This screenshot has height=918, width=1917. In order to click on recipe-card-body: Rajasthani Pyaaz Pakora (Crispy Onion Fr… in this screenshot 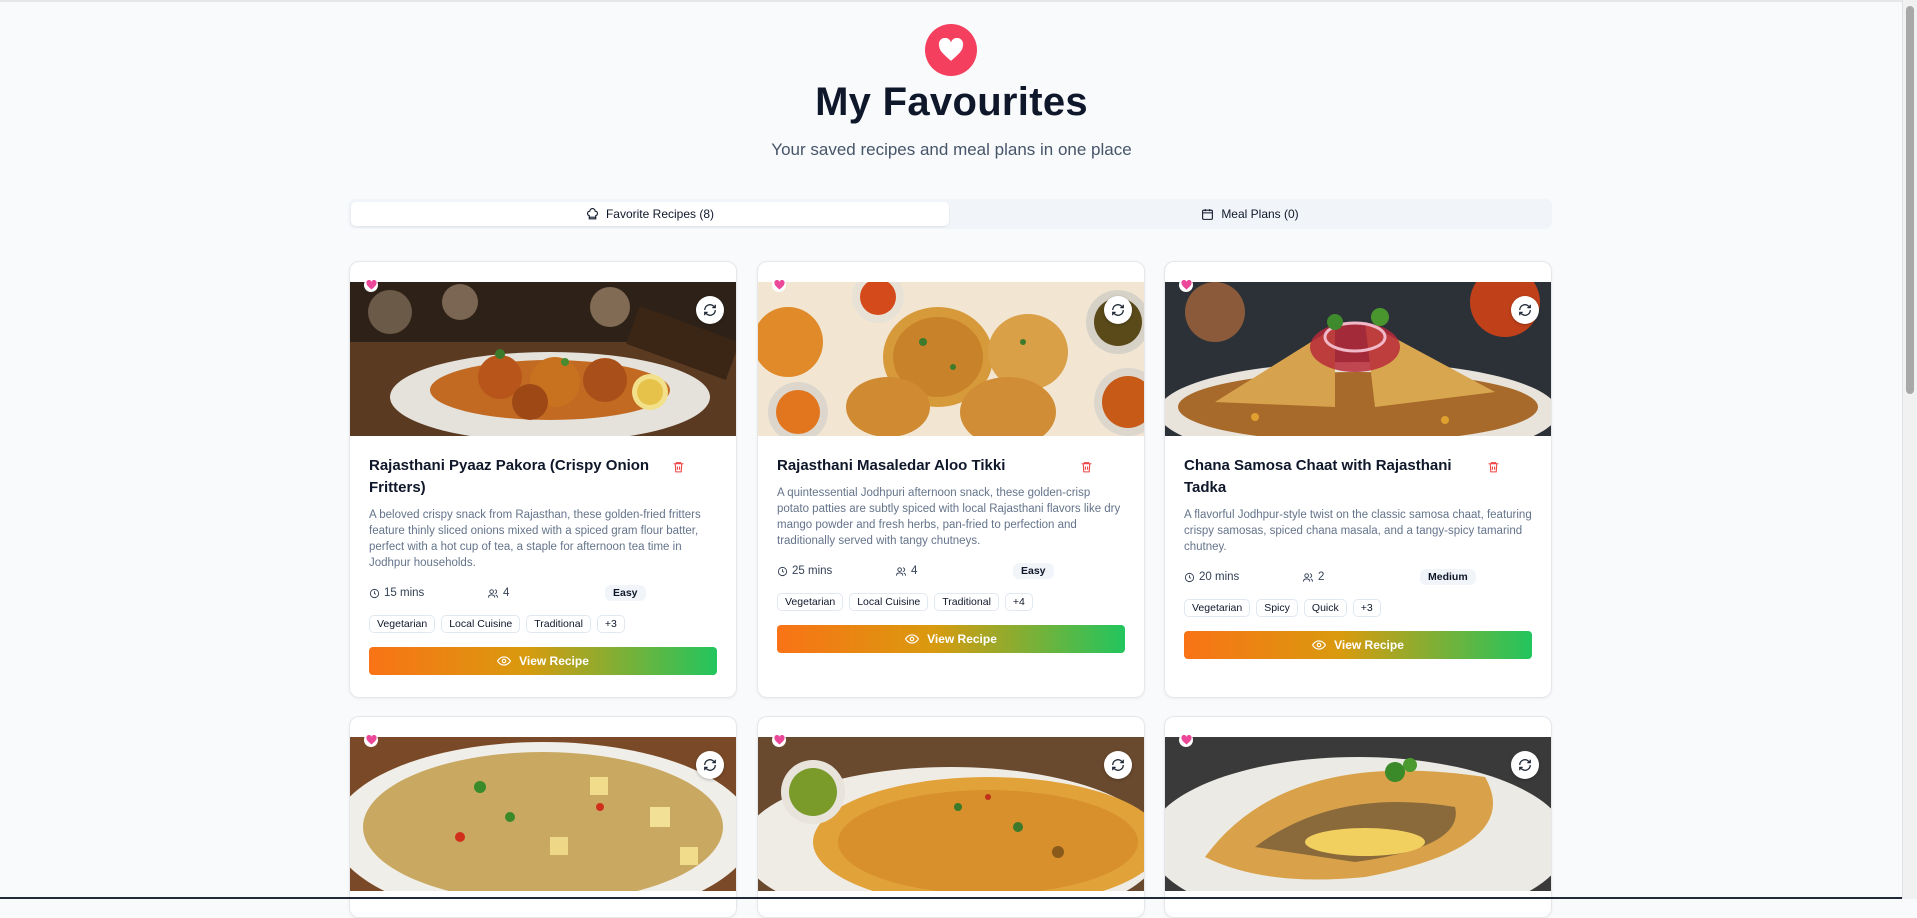, I will do `click(543, 555)`.